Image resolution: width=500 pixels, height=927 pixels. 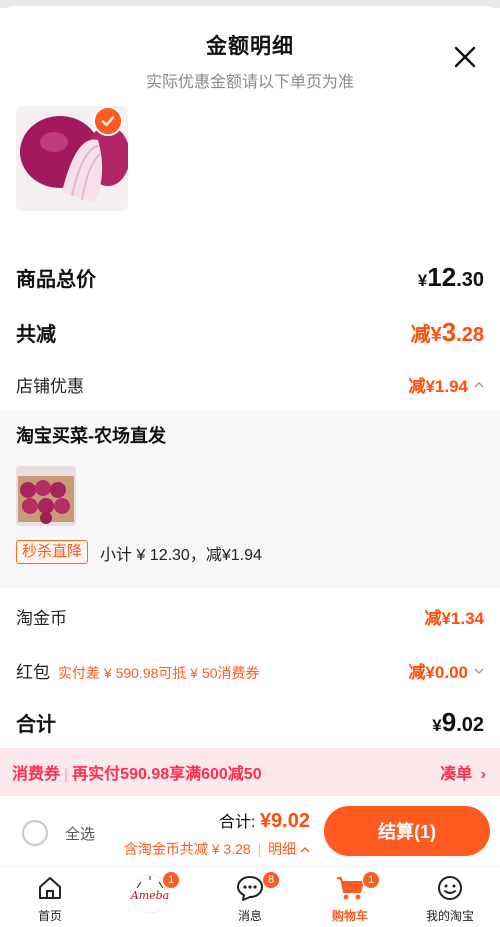 What do you see at coordinates (36, 335) in the screenshot?
I see `total-discount-label: 共减` at bounding box center [36, 335].